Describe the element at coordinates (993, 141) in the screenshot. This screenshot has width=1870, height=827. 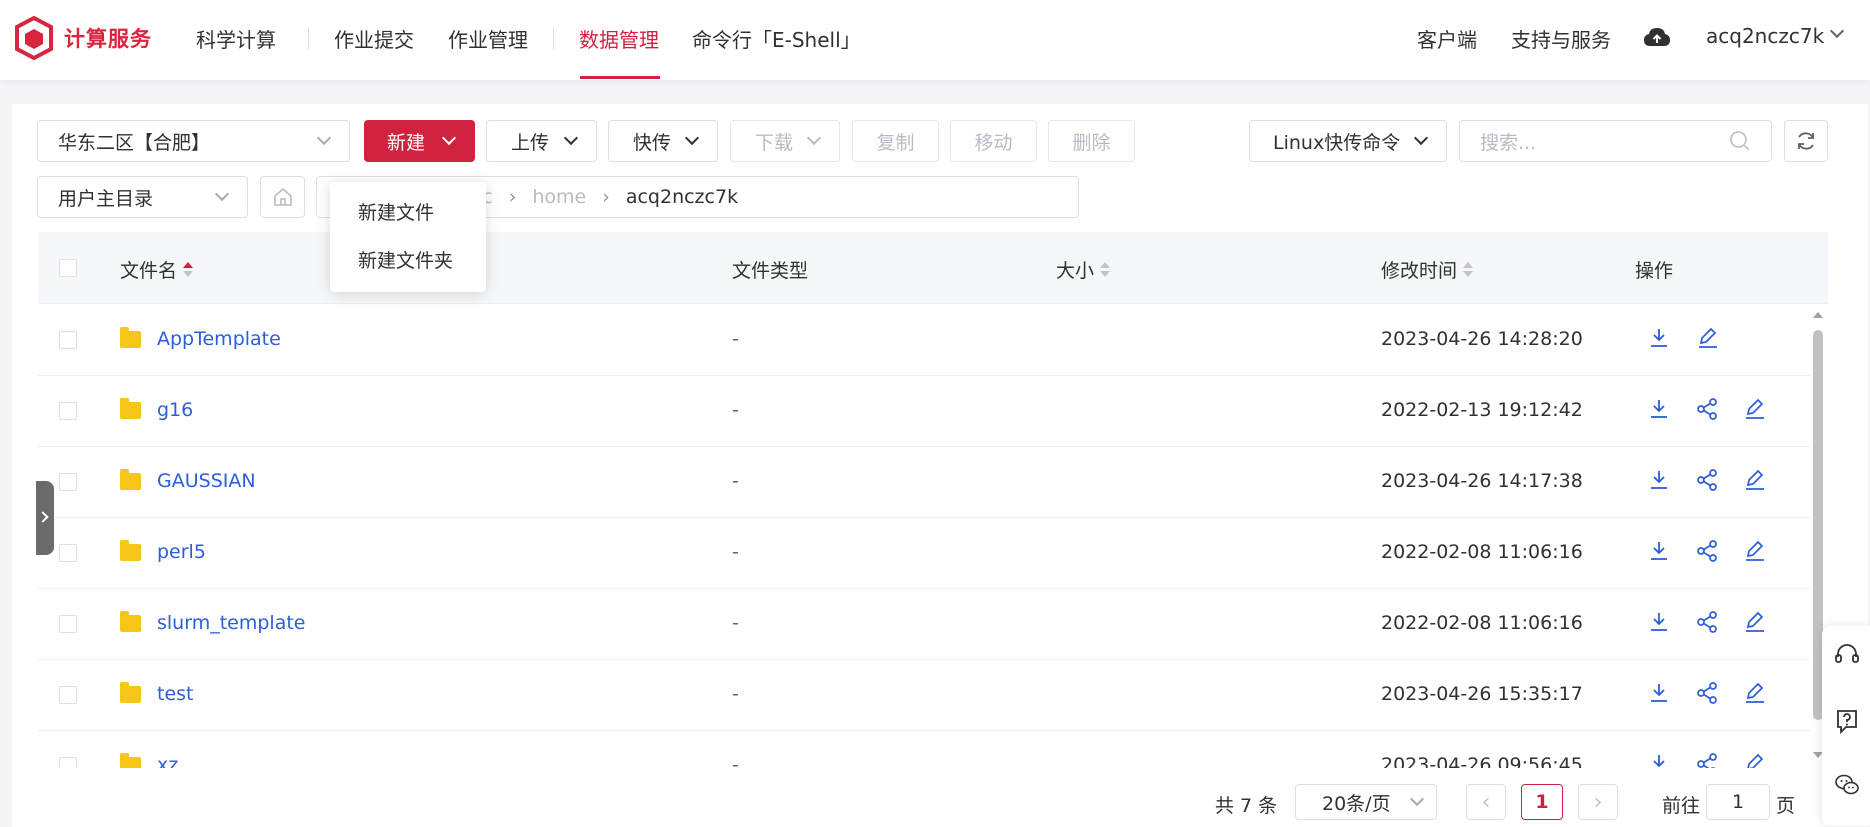
I see `move-button: 移动` at that location.